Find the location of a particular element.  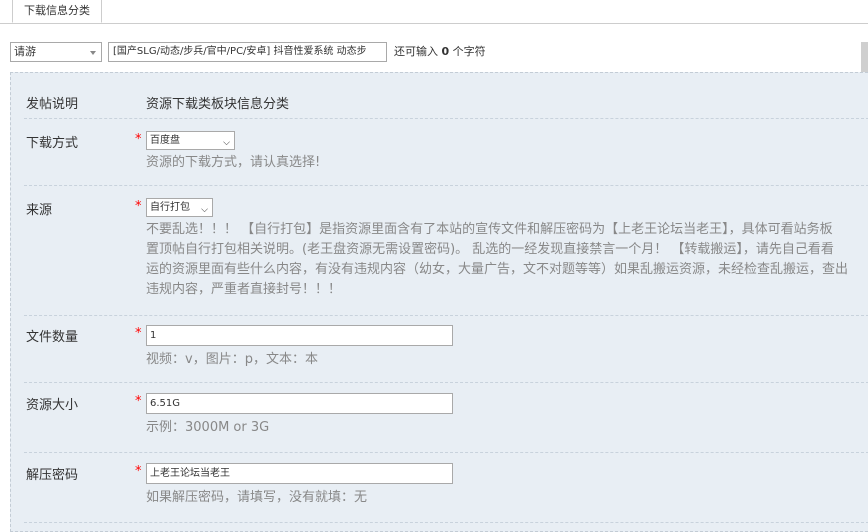

file-count-required-mark: * is located at coordinates (138, 333).